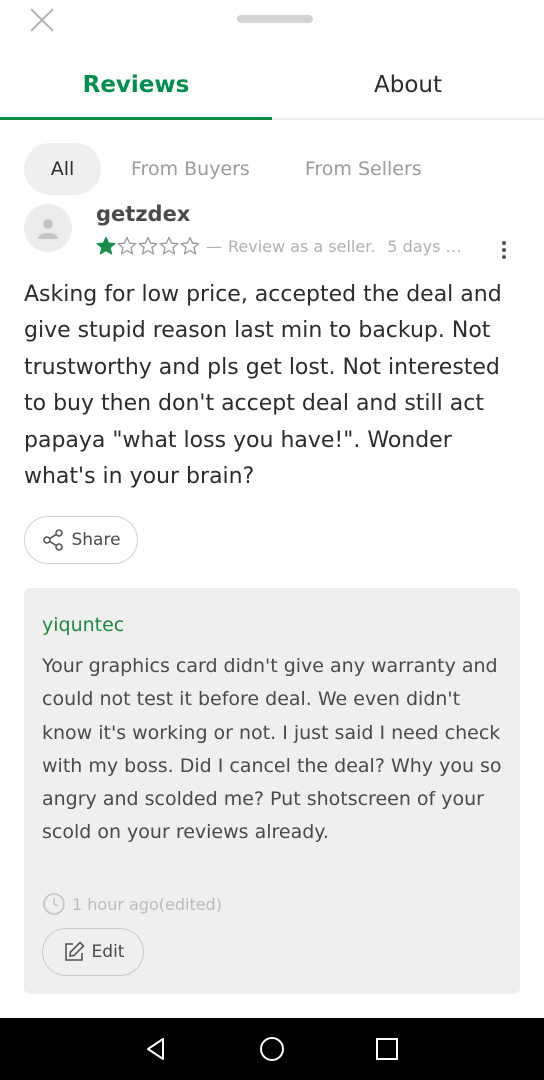 The height and width of the screenshot is (1080, 544). I want to click on home-icon, so click(271, 1049).